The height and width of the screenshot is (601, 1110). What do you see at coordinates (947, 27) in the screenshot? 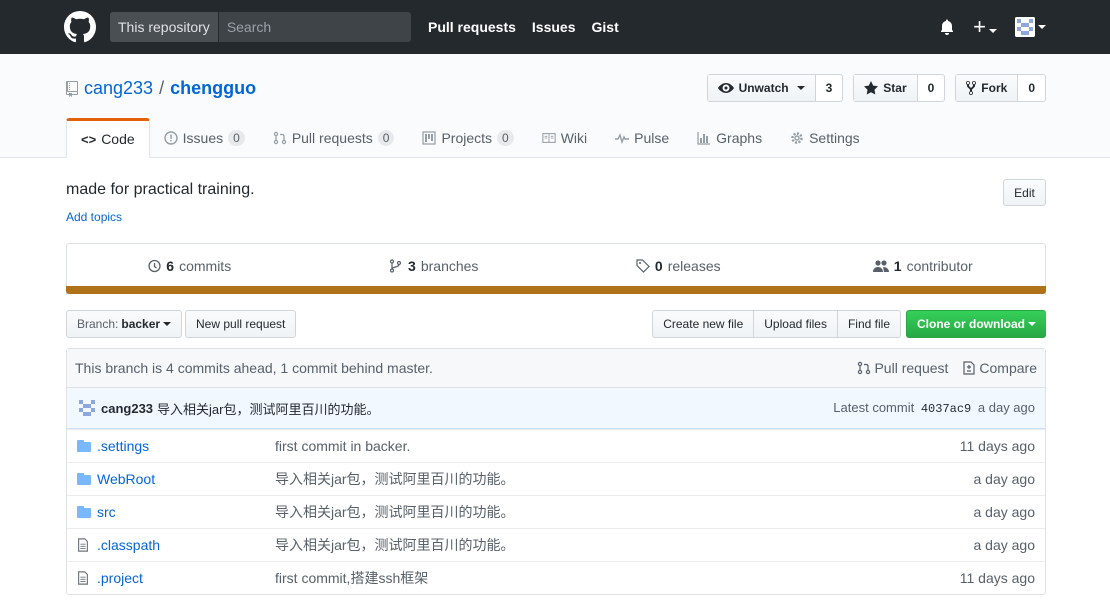
I see `bell-icon` at bounding box center [947, 27].